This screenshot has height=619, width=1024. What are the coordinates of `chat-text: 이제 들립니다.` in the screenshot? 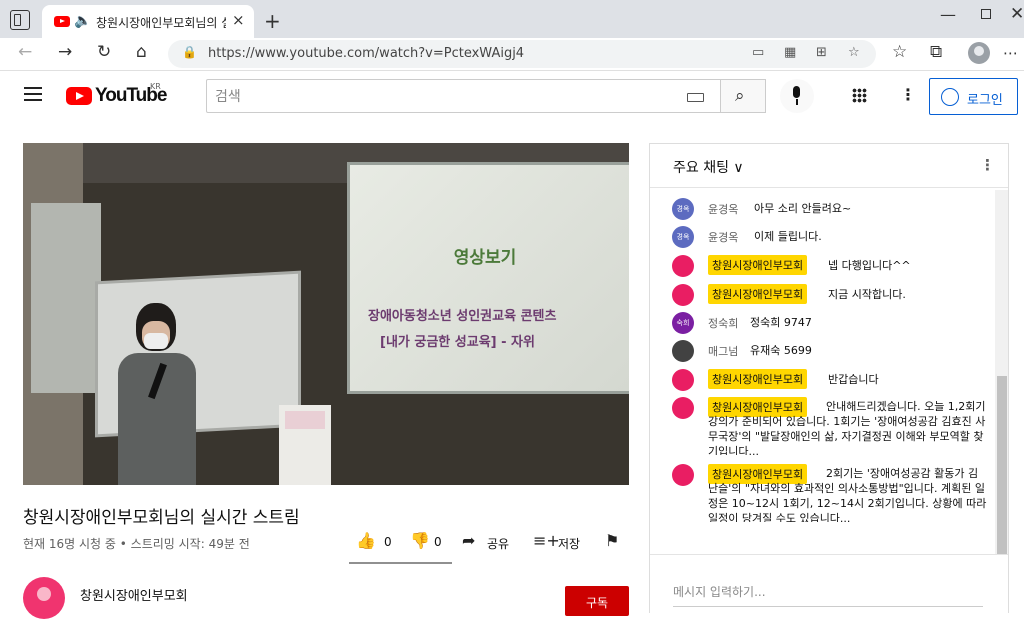 It's located at (788, 236).